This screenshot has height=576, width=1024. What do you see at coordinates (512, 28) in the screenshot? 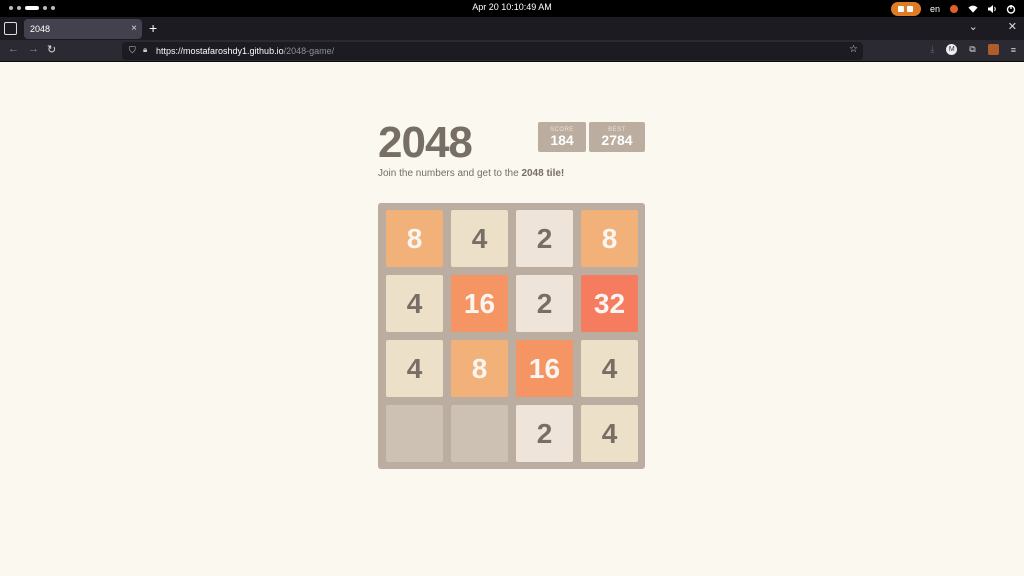
I see `browser-tab-bar: 2048 × + ⌄ ✕` at bounding box center [512, 28].